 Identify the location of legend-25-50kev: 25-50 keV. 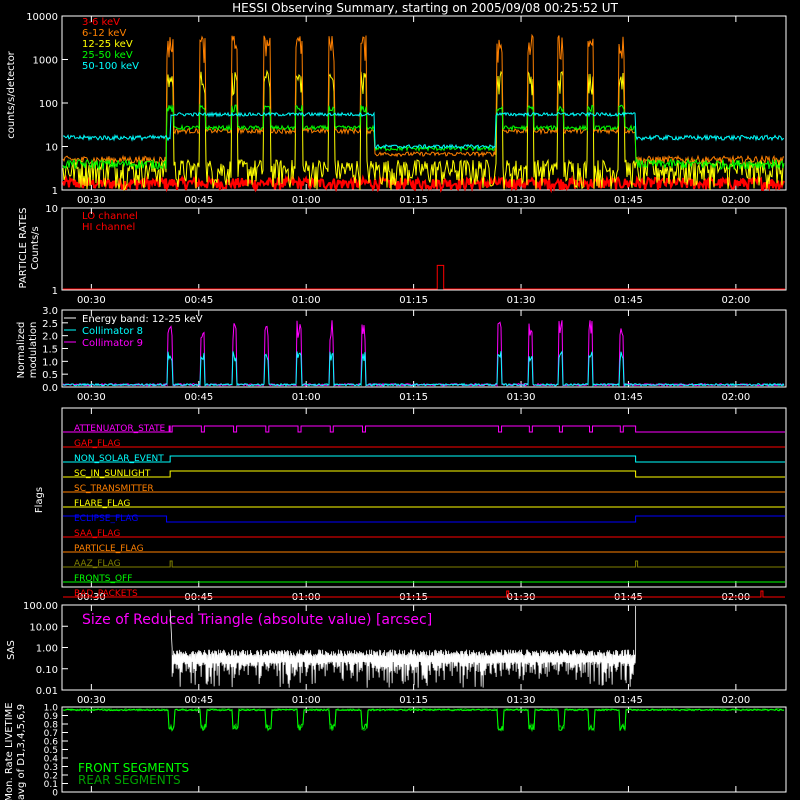
(107, 55).